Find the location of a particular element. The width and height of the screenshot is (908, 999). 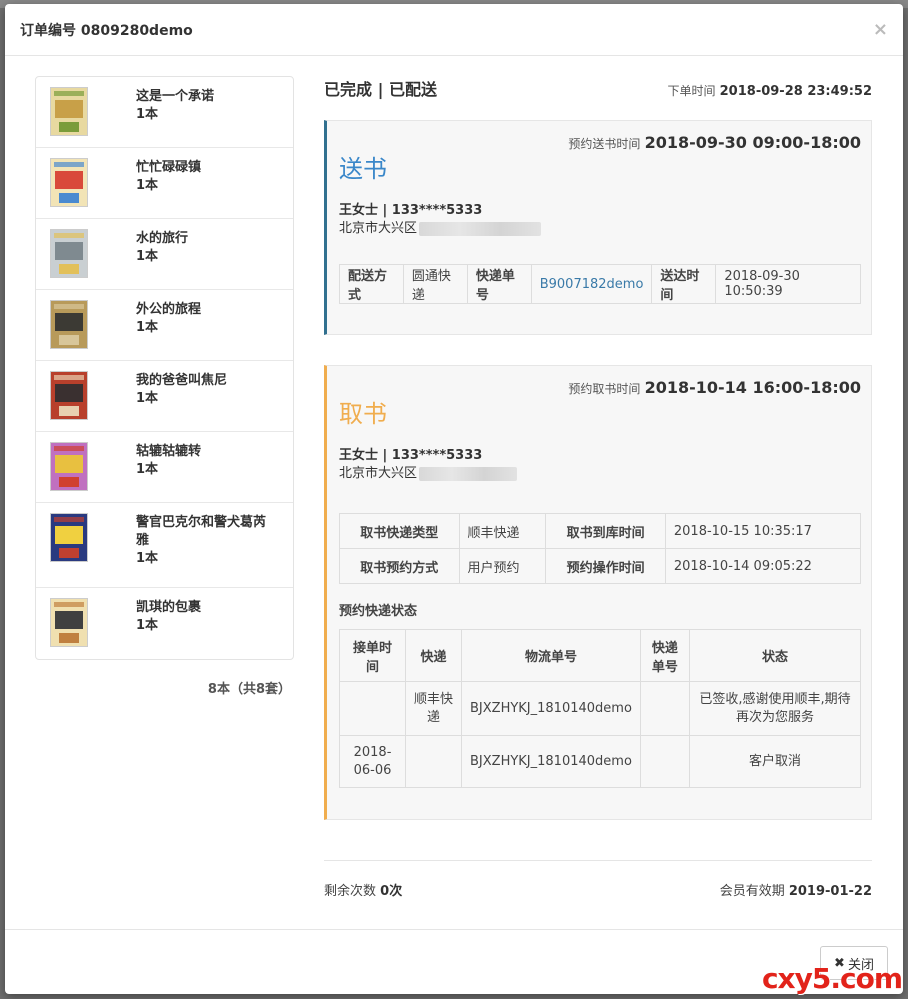

book-title: 这是一个承诺 is located at coordinates (175, 96).